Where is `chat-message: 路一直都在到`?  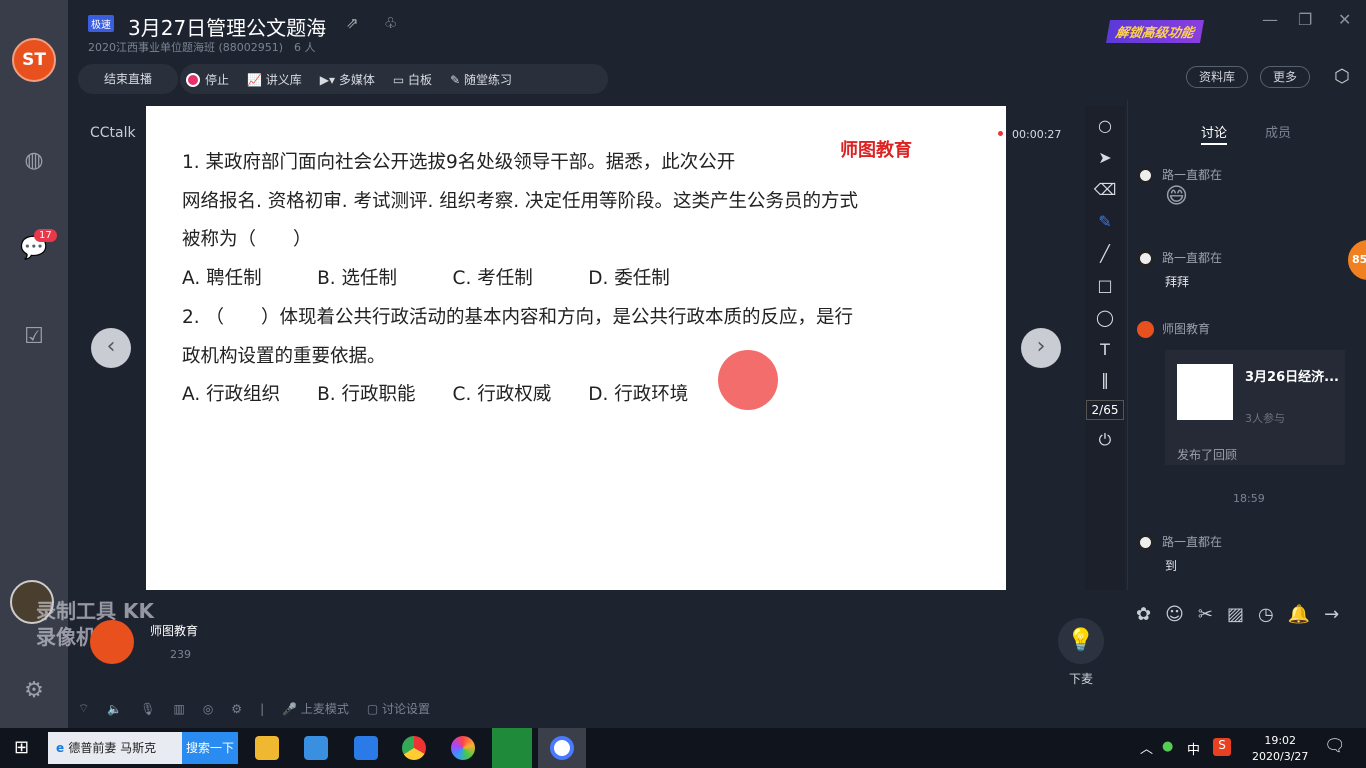 chat-message: 路一直都在到 is located at coordinates (1179, 553).